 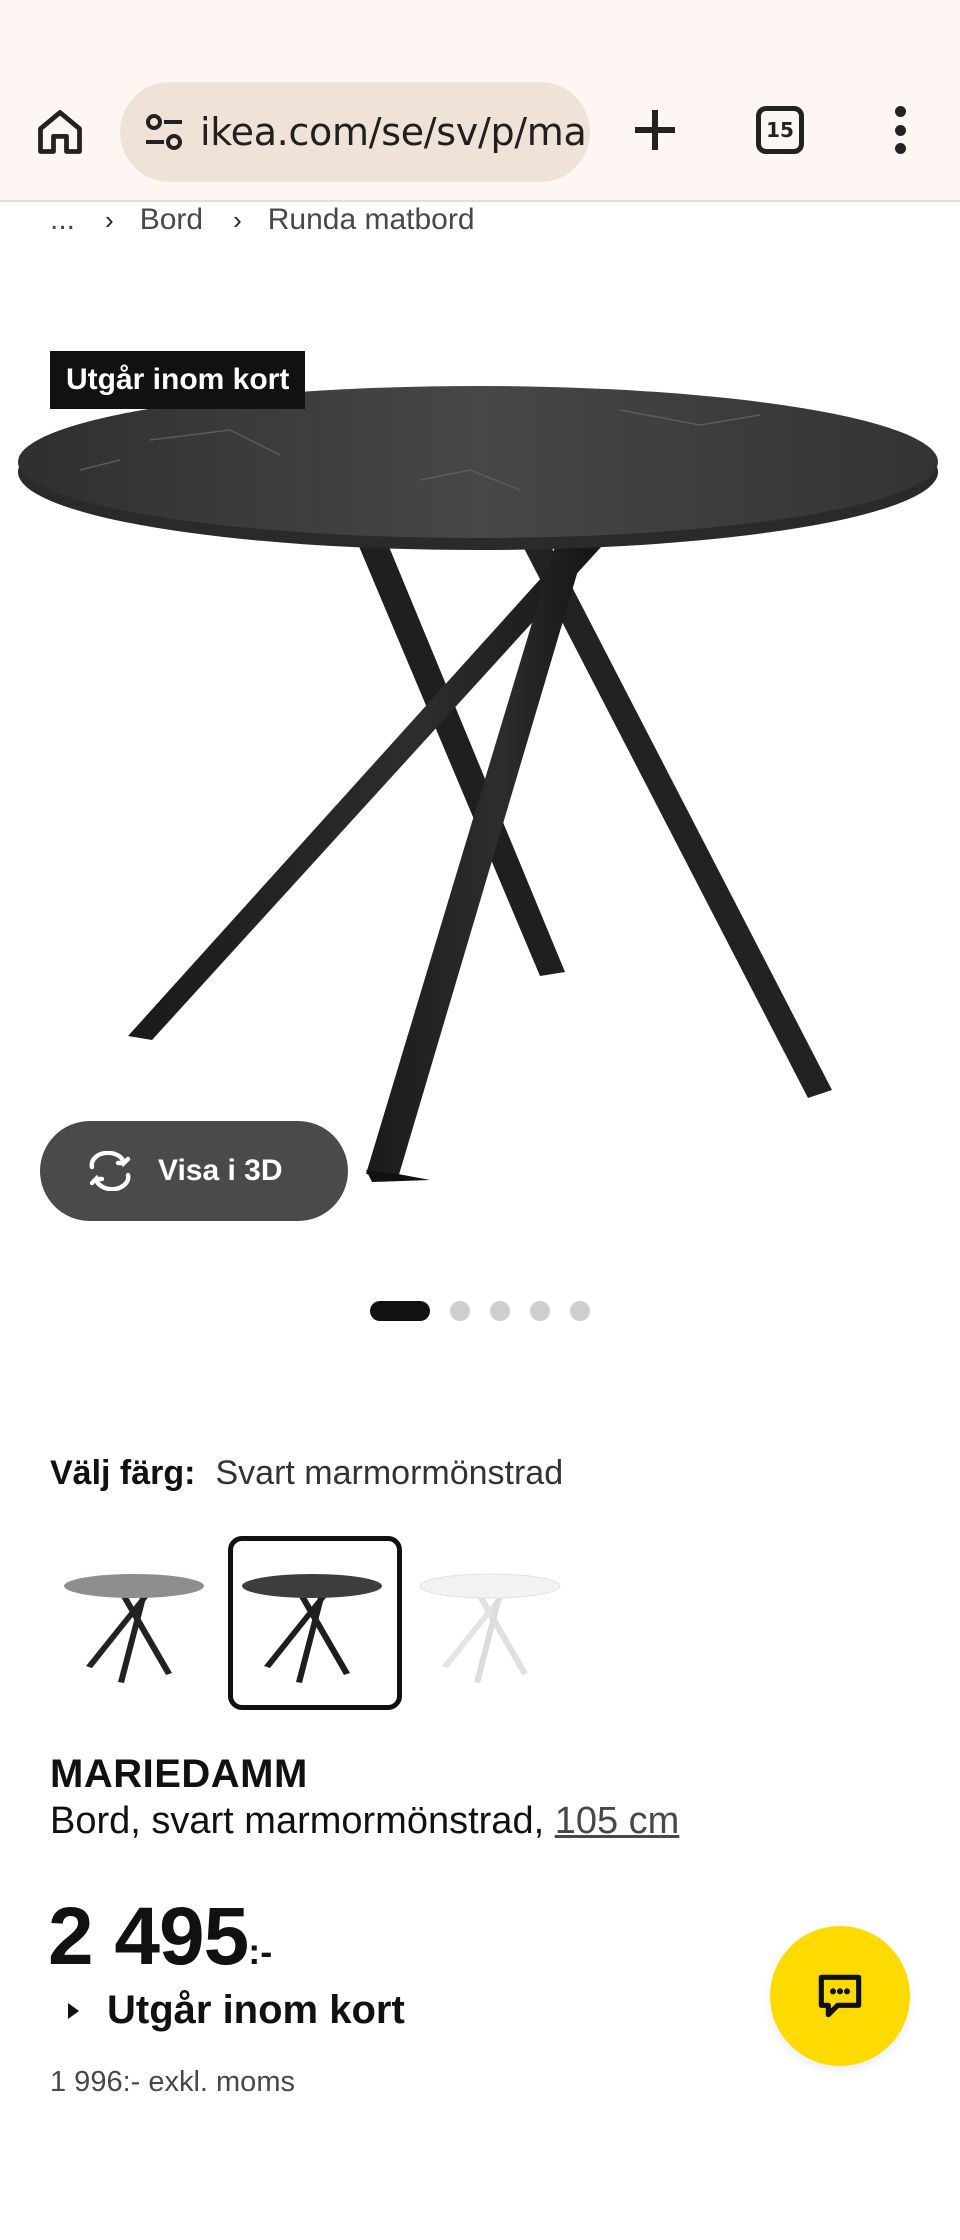 I want to click on home-icon, so click(x=60, y=132).